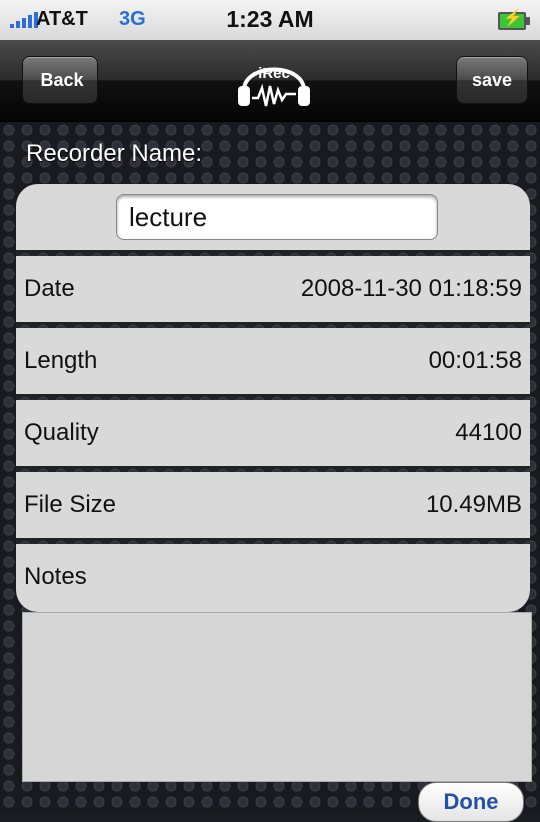 Image resolution: width=540 pixels, height=822 pixels. I want to click on status-bar: AT&T 3G 1:23 AM ⚡, so click(270, 20).